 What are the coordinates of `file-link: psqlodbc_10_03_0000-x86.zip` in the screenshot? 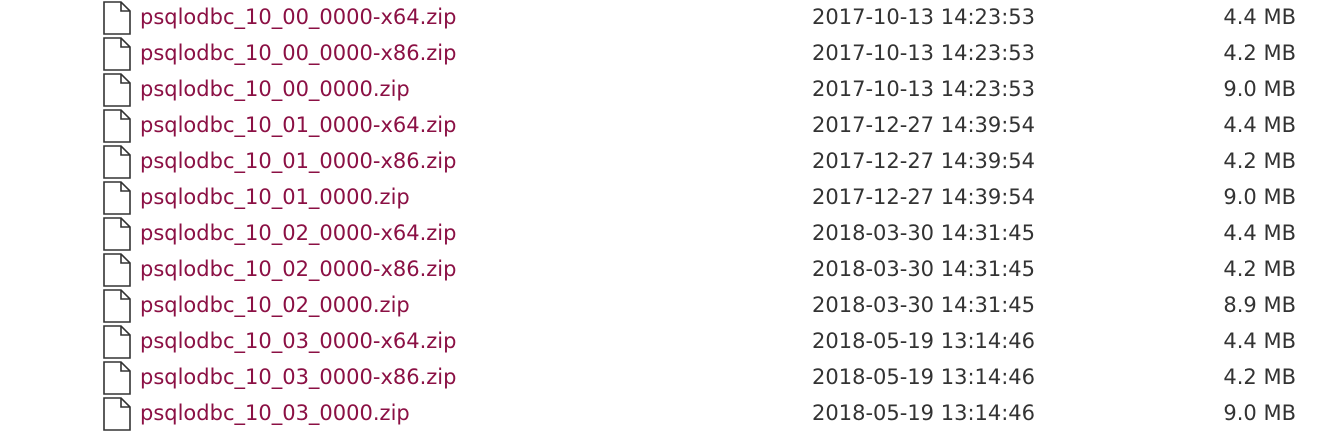 It's located at (298, 377).